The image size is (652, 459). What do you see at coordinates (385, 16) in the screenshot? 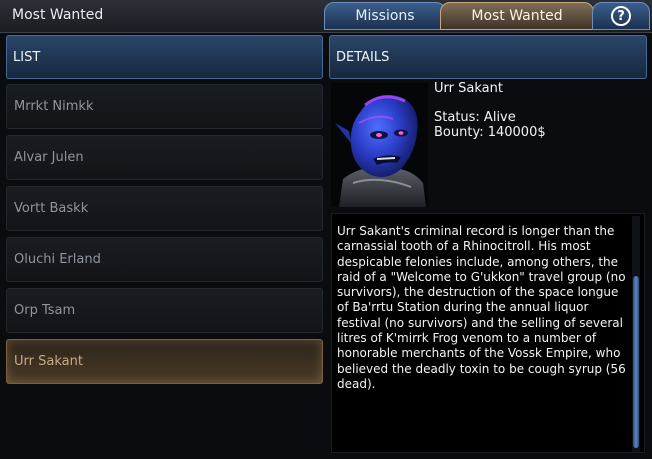
I see `tab-missions: Missions` at bounding box center [385, 16].